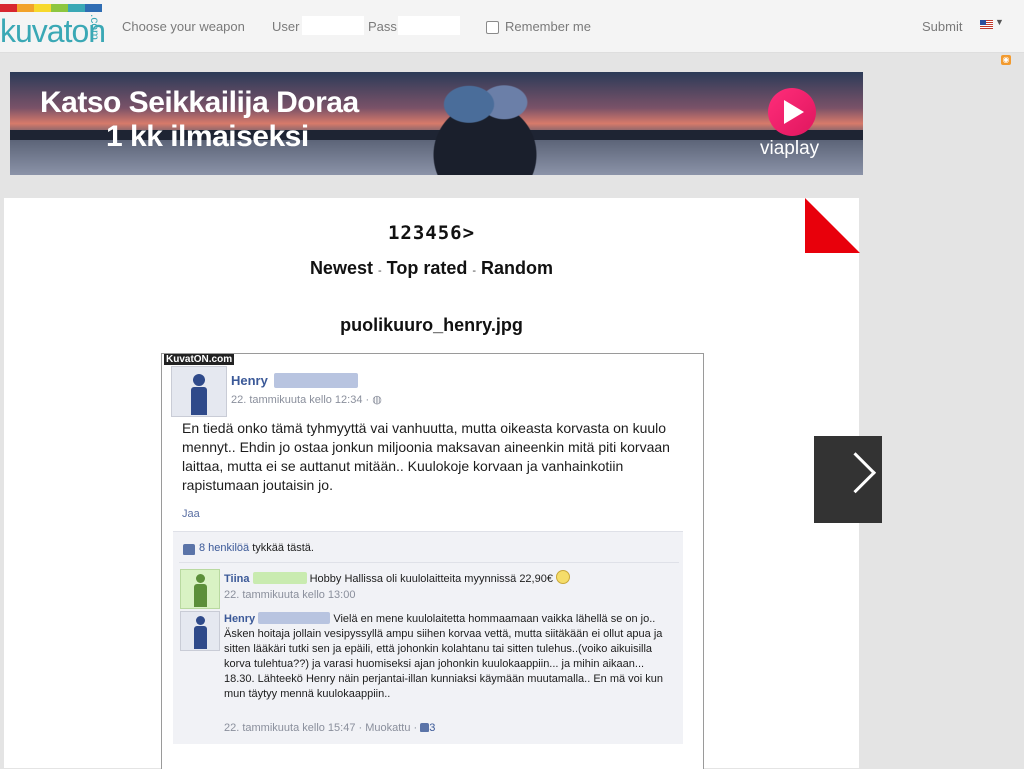 This screenshot has height=769, width=1024. What do you see at coordinates (341, 268) in the screenshot?
I see `sort-newest-link: Newest` at bounding box center [341, 268].